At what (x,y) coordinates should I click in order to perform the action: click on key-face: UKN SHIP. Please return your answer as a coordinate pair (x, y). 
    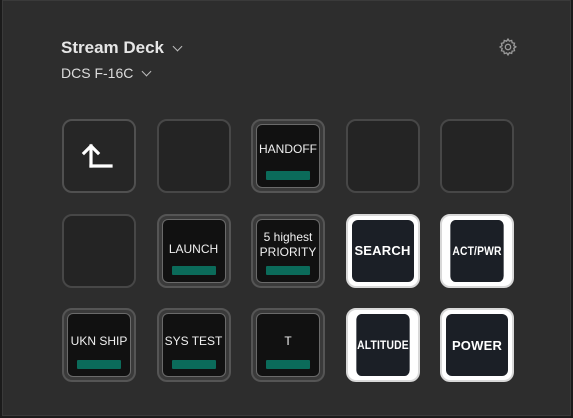
    Looking at the image, I should click on (99, 345).